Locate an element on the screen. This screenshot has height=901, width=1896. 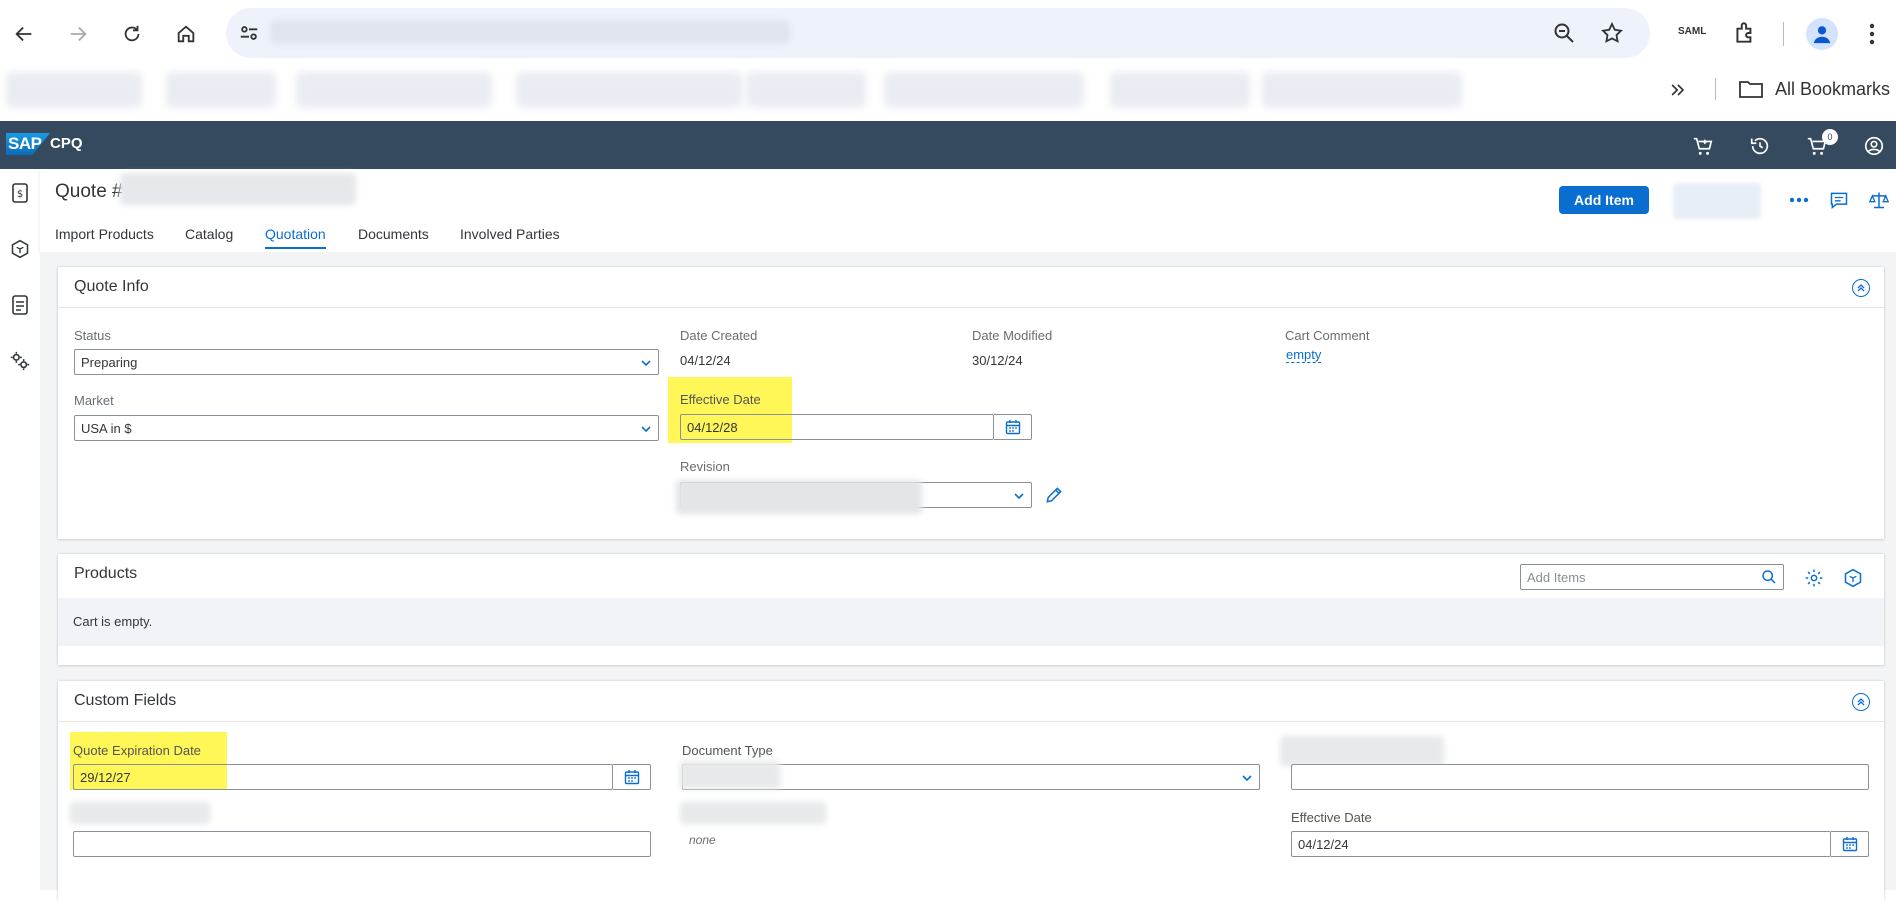
bookmark-star-icon is located at coordinates (1612, 35).